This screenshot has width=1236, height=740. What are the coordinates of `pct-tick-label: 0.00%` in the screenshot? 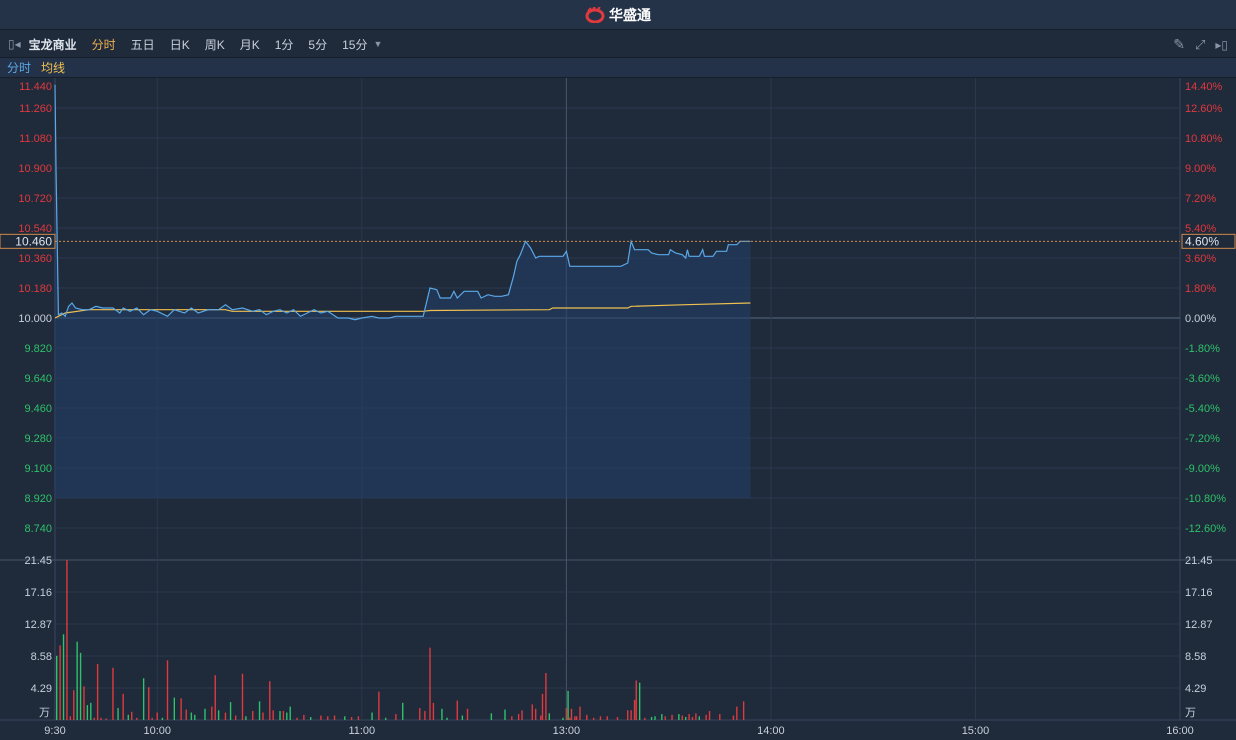 It's located at (1200, 319).